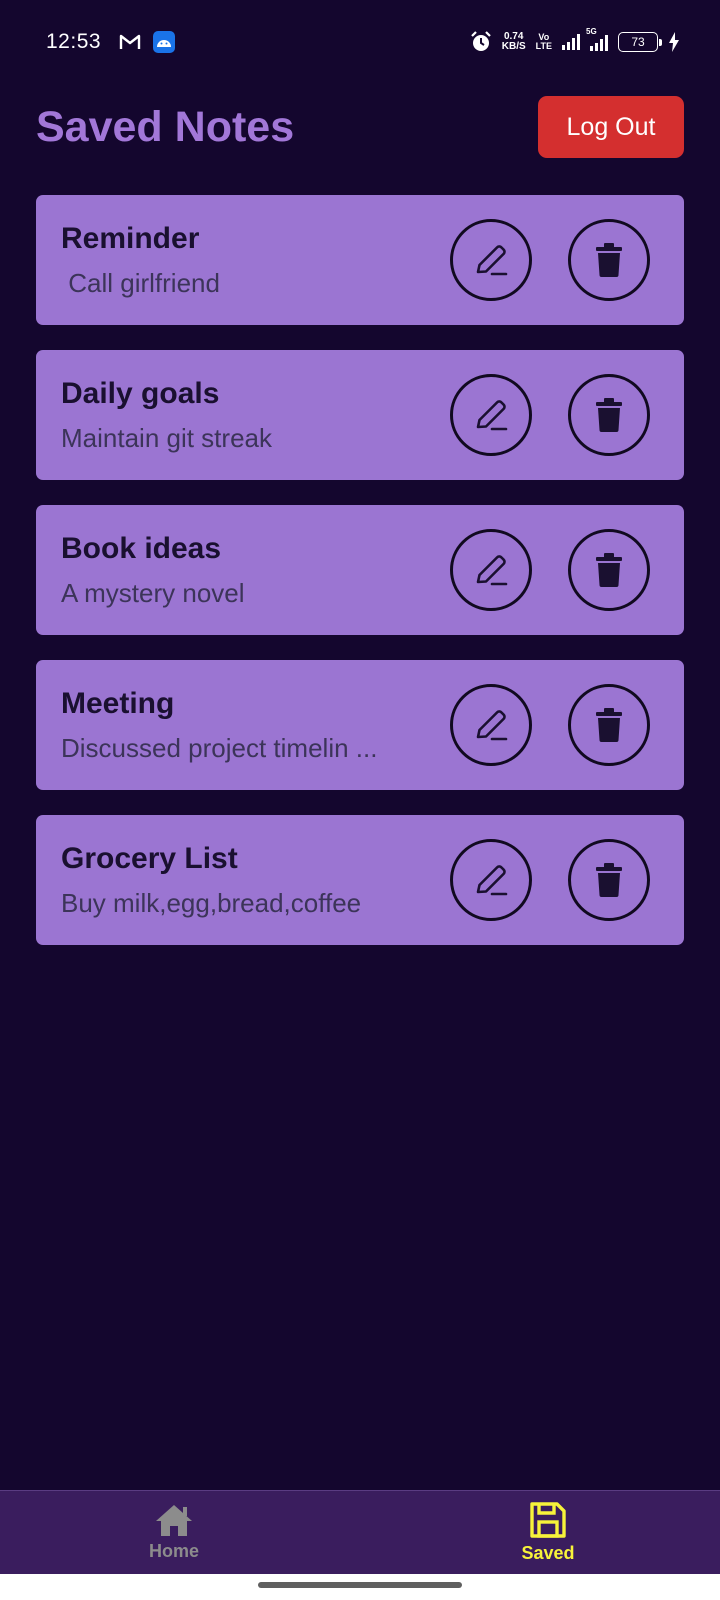 This screenshot has height=1600, width=720. I want to click on network-speed: 0.74 KB/S, so click(514, 42).